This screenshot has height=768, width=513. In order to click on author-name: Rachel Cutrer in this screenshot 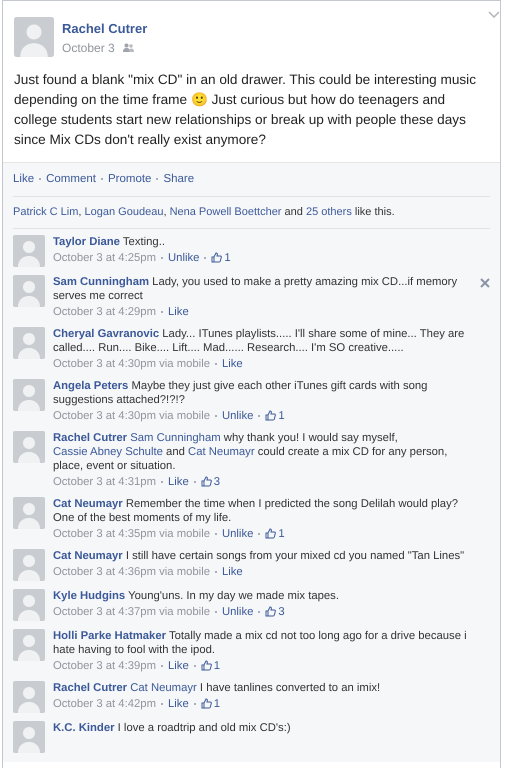, I will do `click(105, 28)`.